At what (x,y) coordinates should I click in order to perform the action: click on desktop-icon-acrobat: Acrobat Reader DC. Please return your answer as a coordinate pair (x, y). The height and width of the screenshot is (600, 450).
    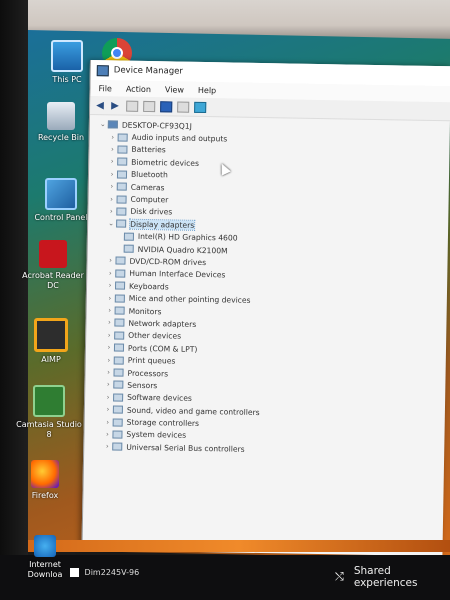
    Looking at the image, I should click on (53, 265).